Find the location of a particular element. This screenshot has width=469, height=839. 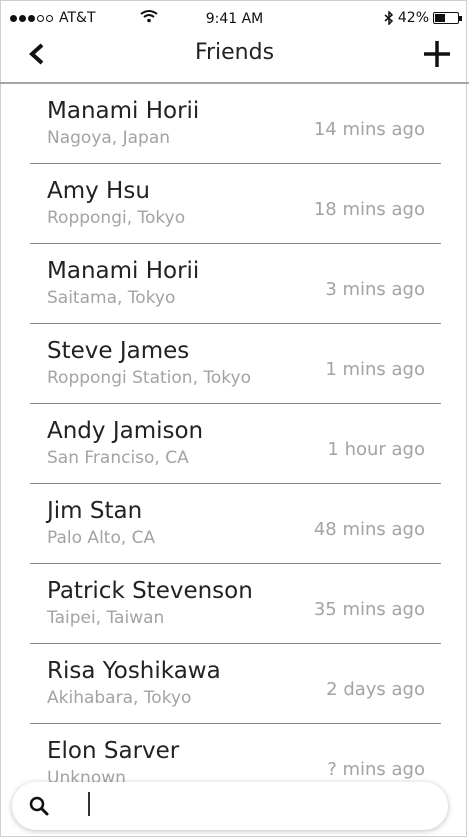

friend-name: Amy Hsu is located at coordinates (98, 191).